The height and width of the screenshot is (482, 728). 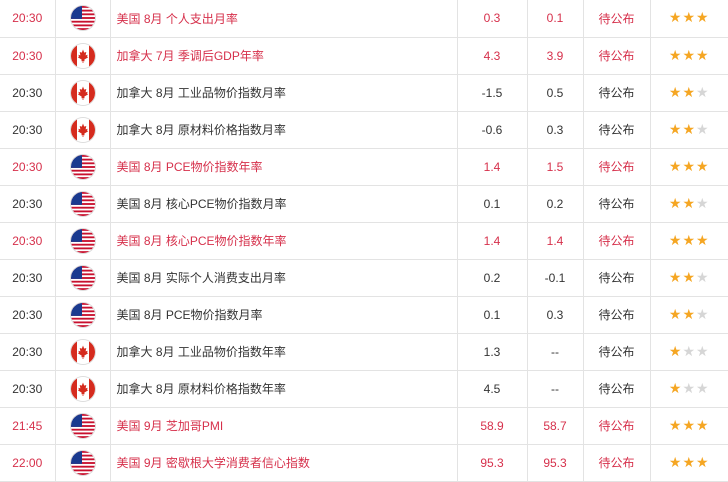 I want to click on actual-cell: 0.1, so click(x=492, y=315).